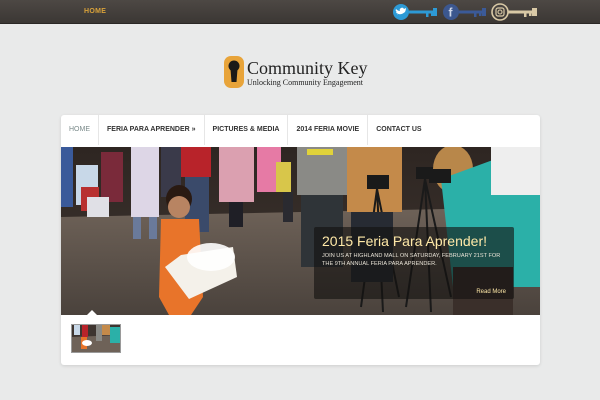  I want to click on thumbnail-pointer, so click(92, 312).